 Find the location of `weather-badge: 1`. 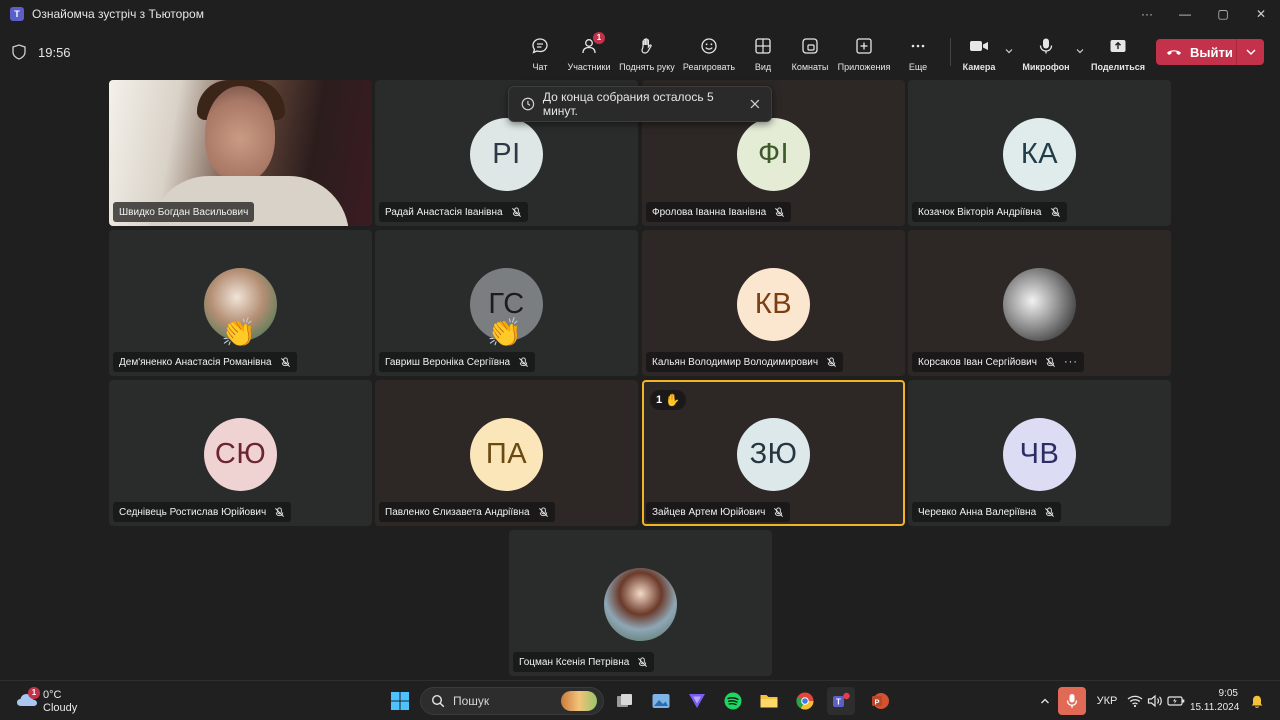

weather-badge: 1 is located at coordinates (34, 693).